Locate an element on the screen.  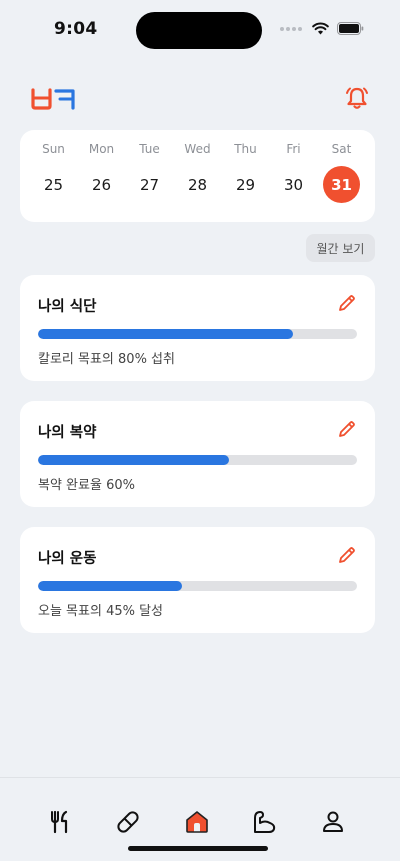
app-logo-icon is located at coordinates (53, 99).